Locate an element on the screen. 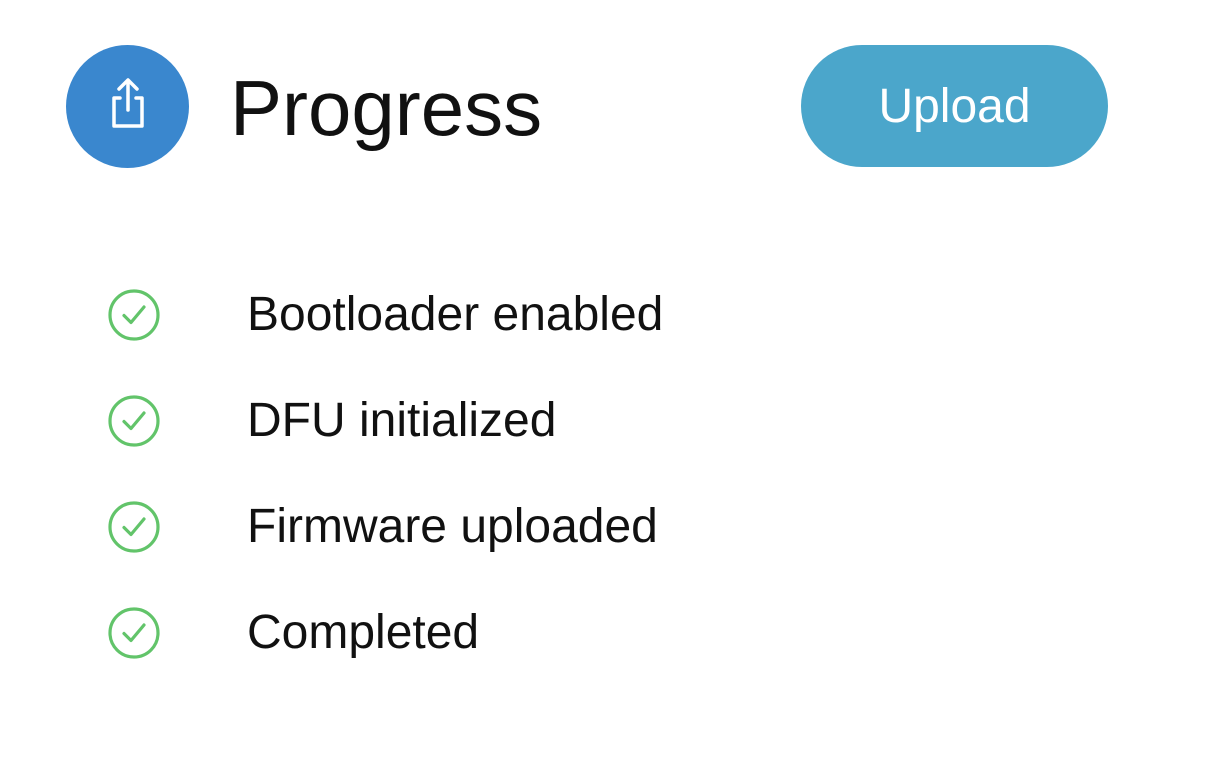 The width and height of the screenshot is (1206, 772). step-label: Completed is located at coordinates (363, 632).